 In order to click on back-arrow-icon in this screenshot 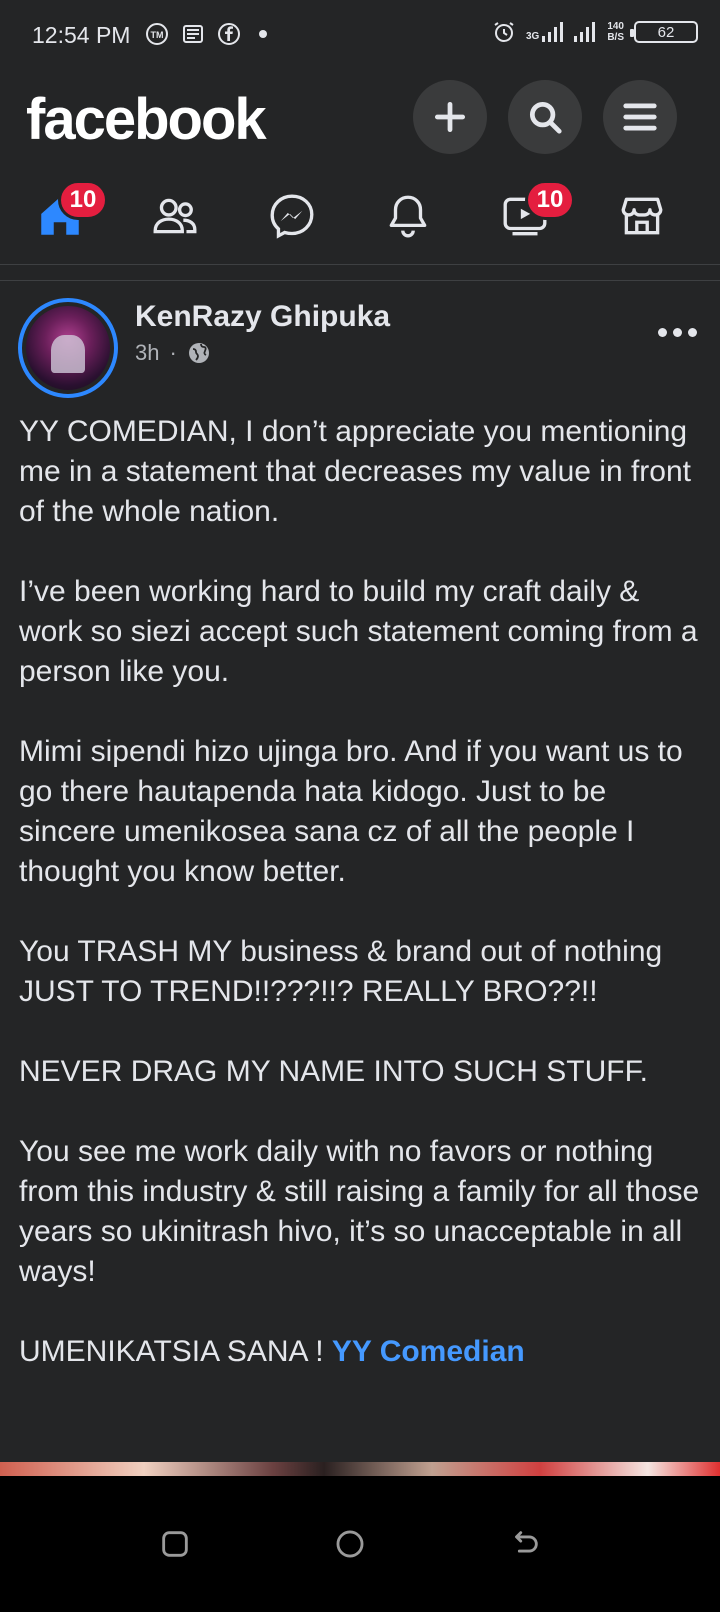, I will do `click(526, 1542)`.